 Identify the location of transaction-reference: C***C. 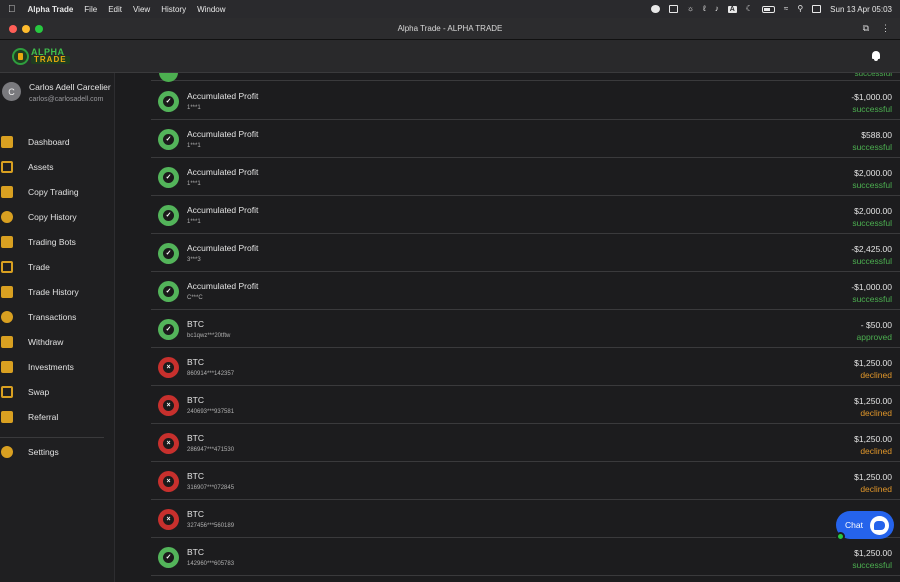
(195, 298).